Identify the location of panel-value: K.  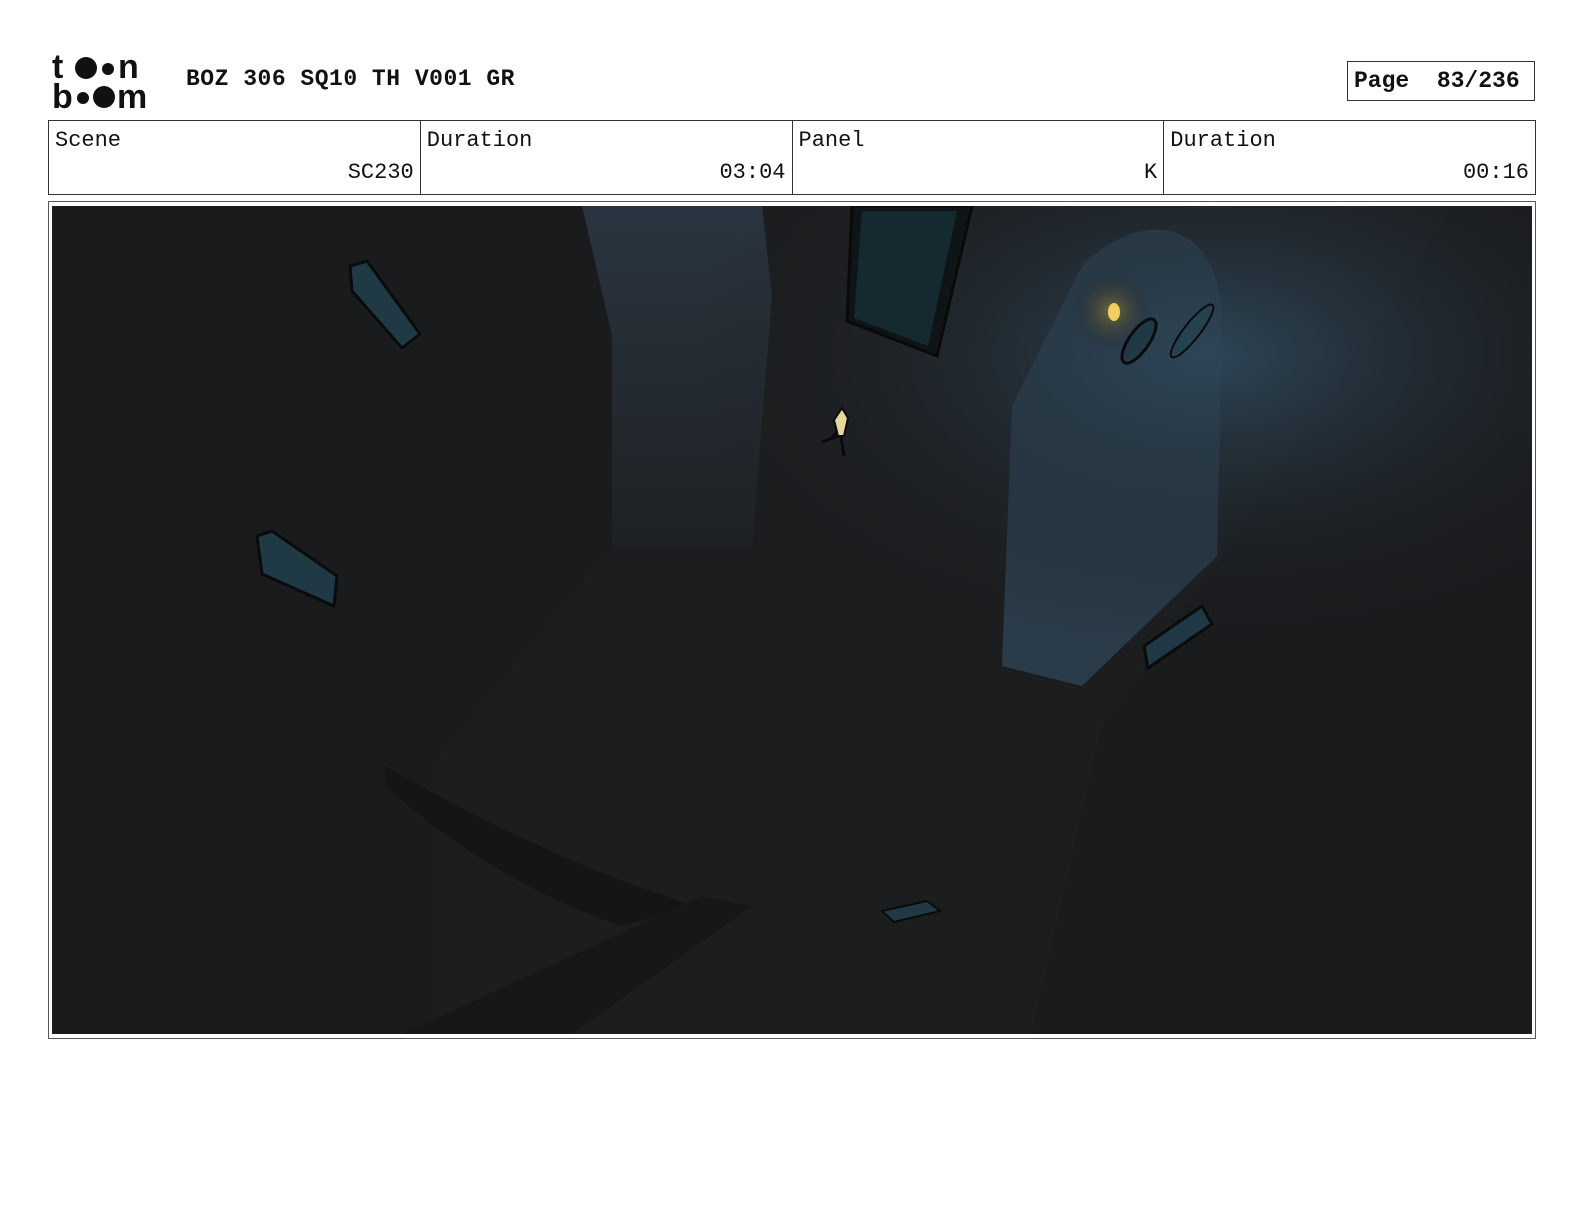
(1151, 172).